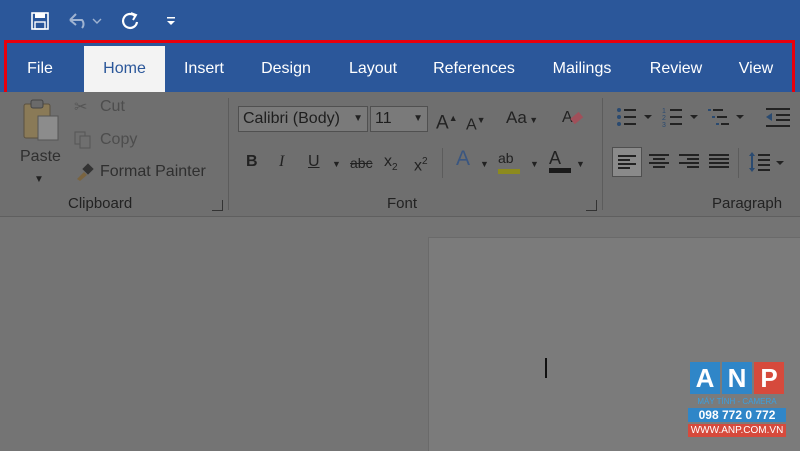 Image resolution: width=800 pixels, height=451 pixels. What do you see at coordinates (567, 117) in the screenshot?
I see `svg-text: A` at bounding box center [567, 117].